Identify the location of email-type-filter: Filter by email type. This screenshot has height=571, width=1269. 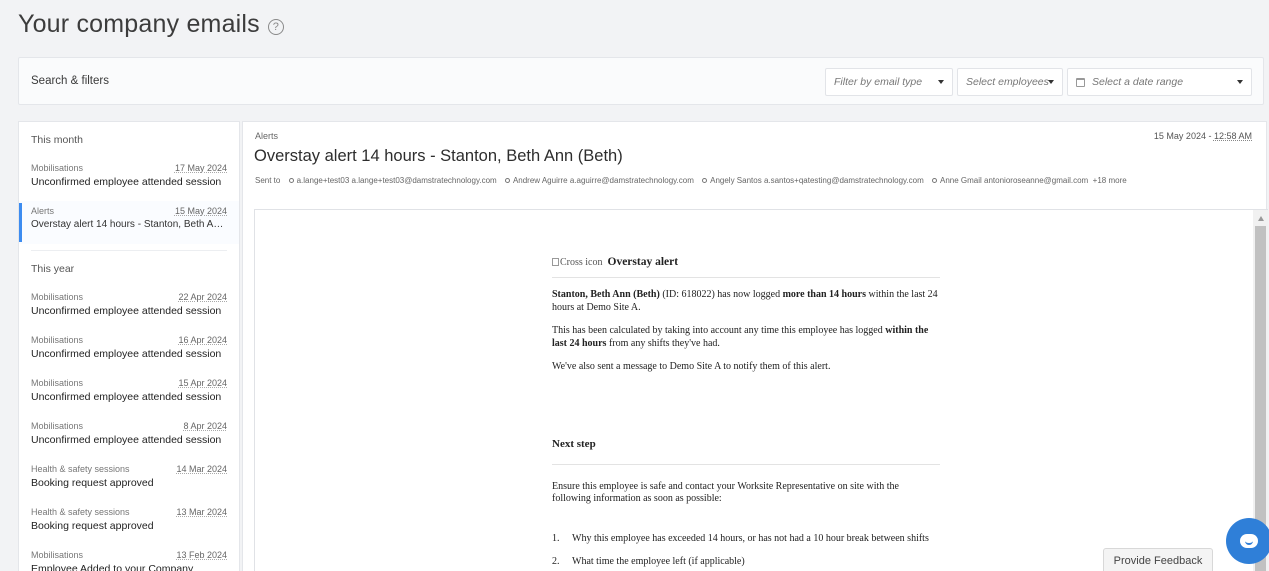
(889, 82).